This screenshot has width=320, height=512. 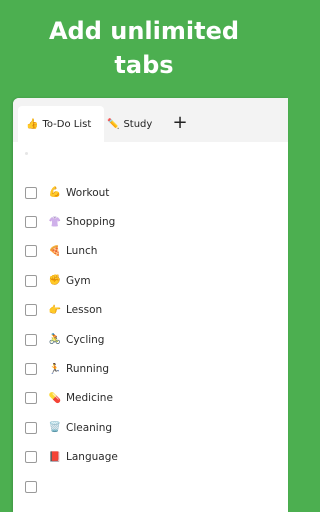 I want to click on list-item: 💊 Medicine, so click(x=156, y=398).